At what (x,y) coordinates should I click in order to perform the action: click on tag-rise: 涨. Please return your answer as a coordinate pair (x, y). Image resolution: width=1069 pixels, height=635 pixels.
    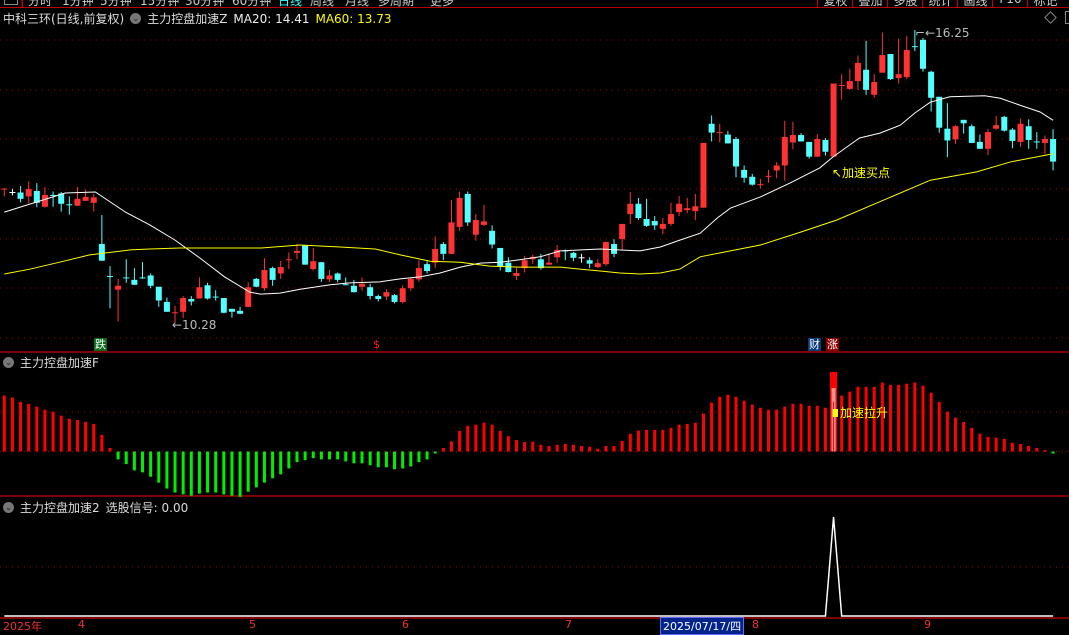
    Looking at the image, I should click on (832, 344).